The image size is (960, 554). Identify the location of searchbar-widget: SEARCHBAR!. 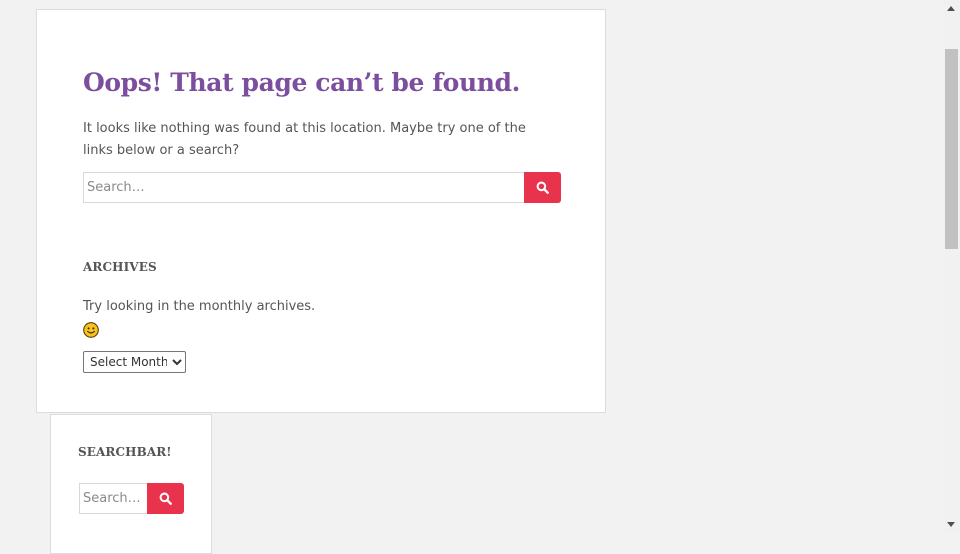
(131, 484).